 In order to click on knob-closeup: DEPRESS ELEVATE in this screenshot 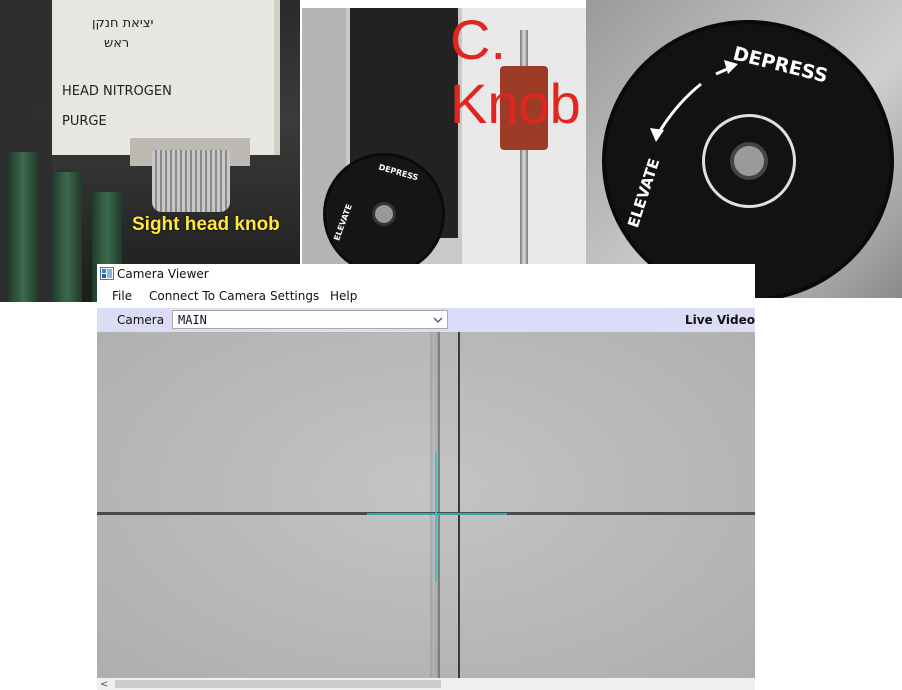, I will do `click(748, 161)`.